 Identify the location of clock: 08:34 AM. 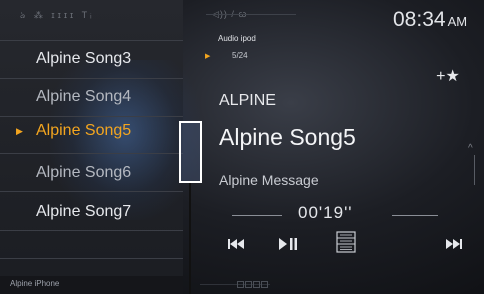
(430, 20).